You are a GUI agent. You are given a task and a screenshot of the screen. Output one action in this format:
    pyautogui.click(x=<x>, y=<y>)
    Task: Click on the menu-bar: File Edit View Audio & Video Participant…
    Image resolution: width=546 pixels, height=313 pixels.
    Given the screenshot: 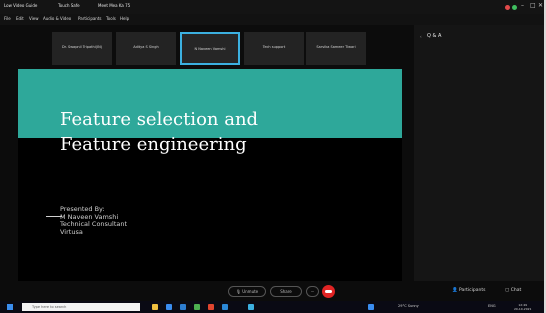 What is the action you would take?
    pyautogui.click(x=273, y=19)
    